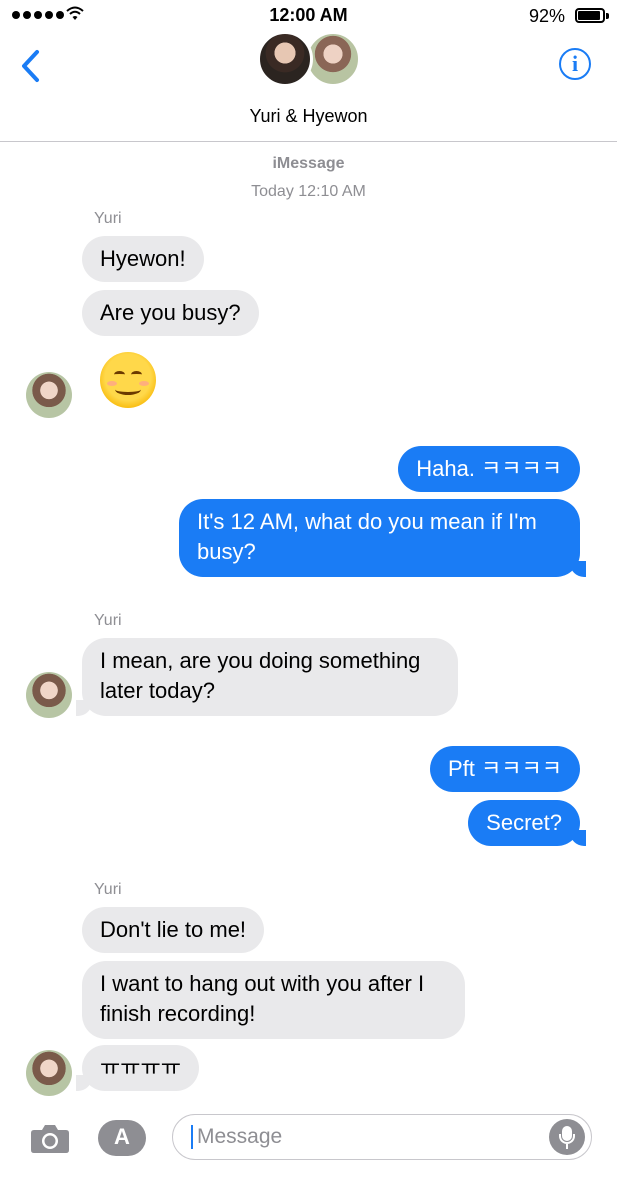 The height and width of the screenshot is (1200, 617). What do you see at coordinates (333, 59) in the screenshot?
I see `group-avatar-hyewon` at bounding box center [333, 59].